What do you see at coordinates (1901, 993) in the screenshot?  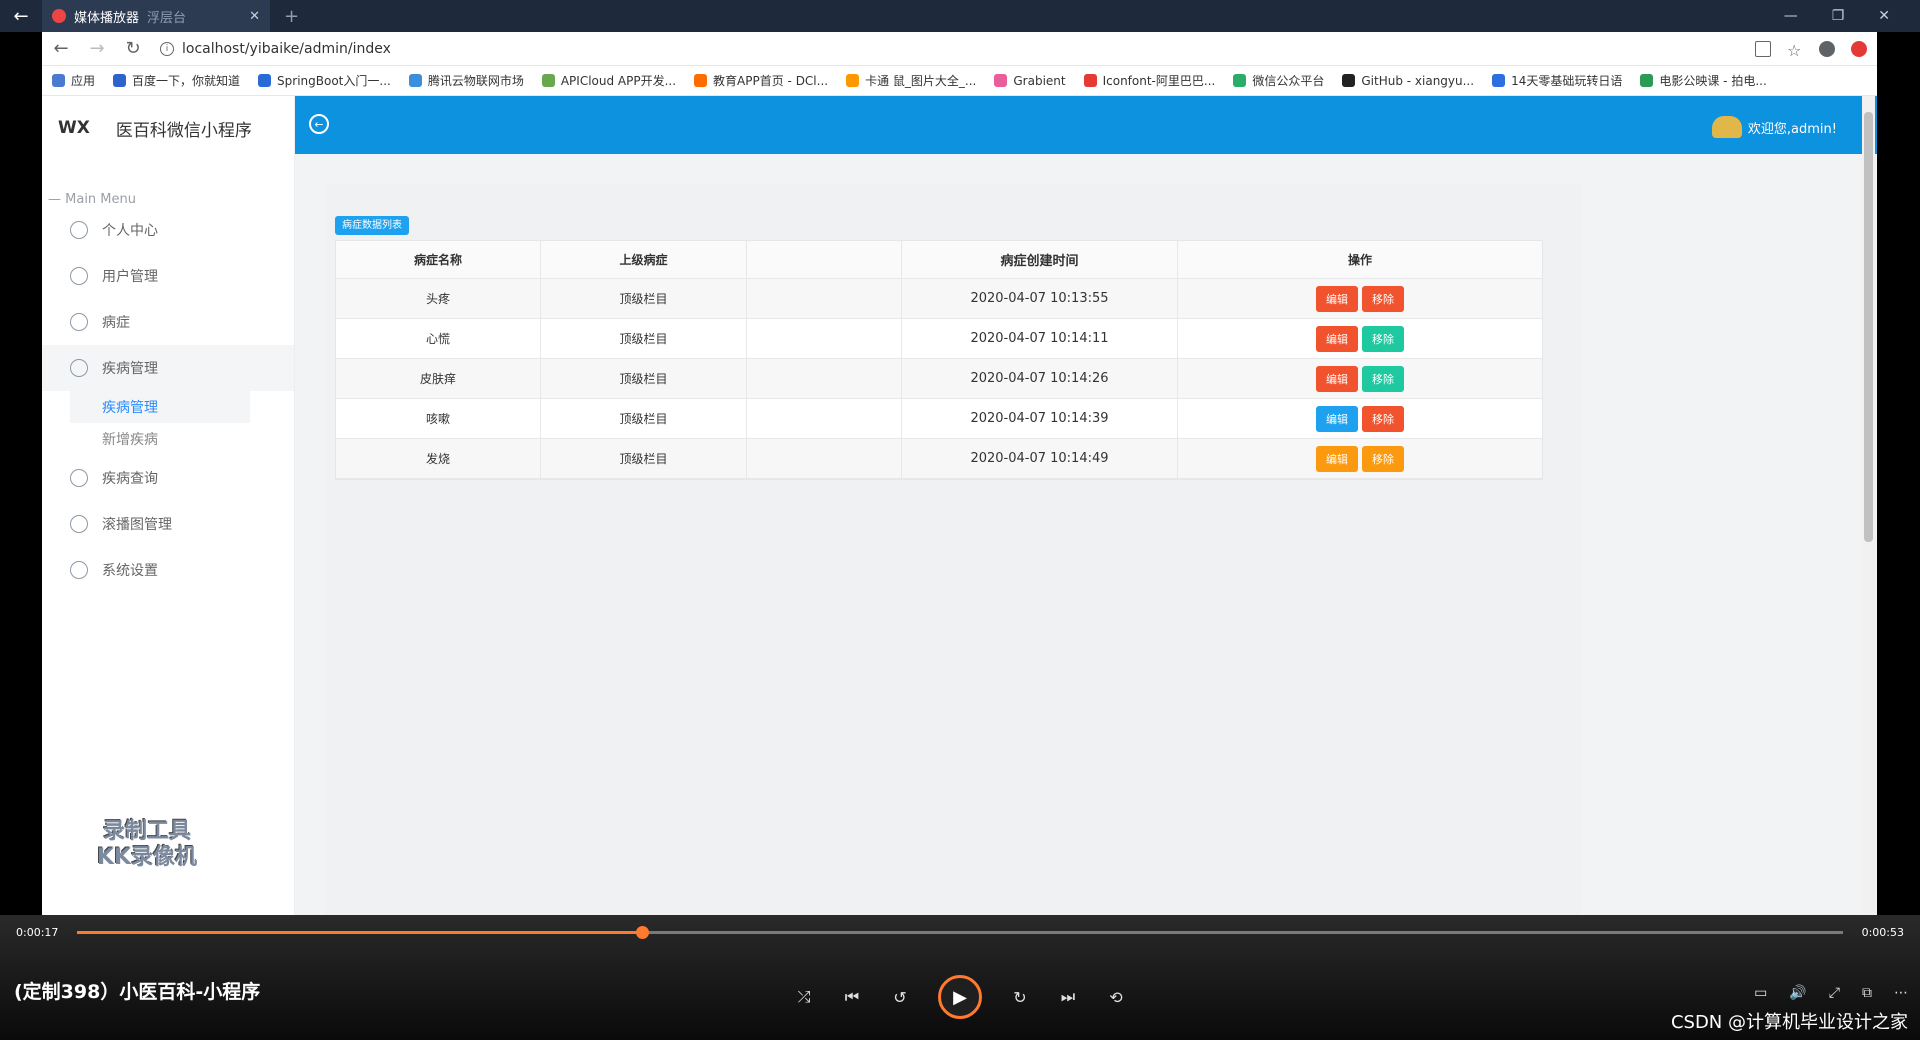 I see `more-icon: ⋯` at bounding box center [1901, 993].